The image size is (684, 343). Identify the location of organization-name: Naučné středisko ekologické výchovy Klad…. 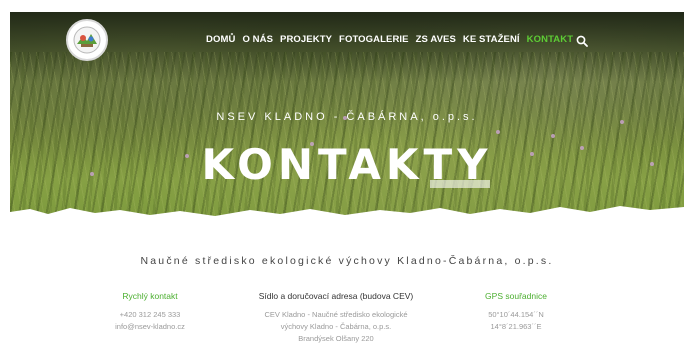
(347, 261).